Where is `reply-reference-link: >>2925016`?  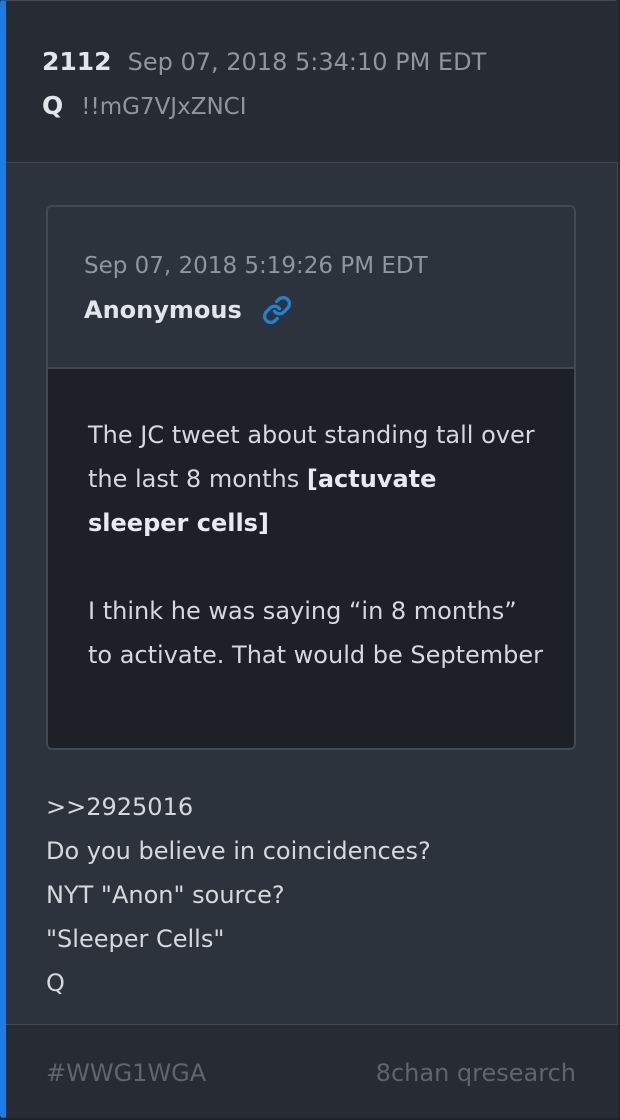
reply-reference-link: >>2925016 is located at coordinates (316, 807).